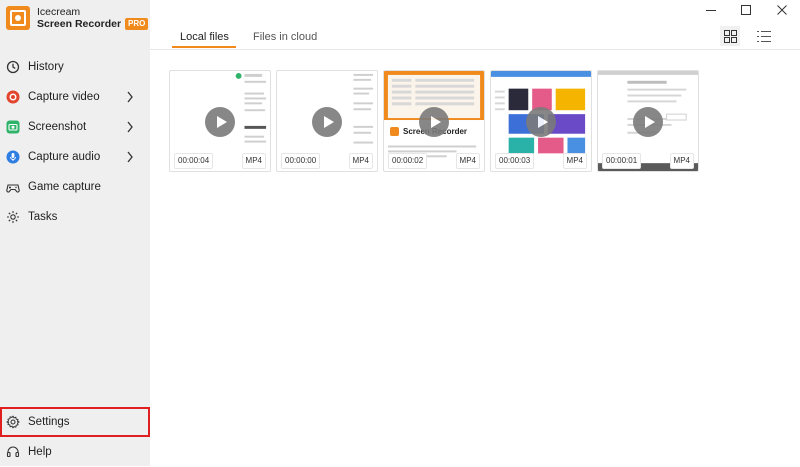  I want to click on video-duration: 00:00:00, so click(301, 161).